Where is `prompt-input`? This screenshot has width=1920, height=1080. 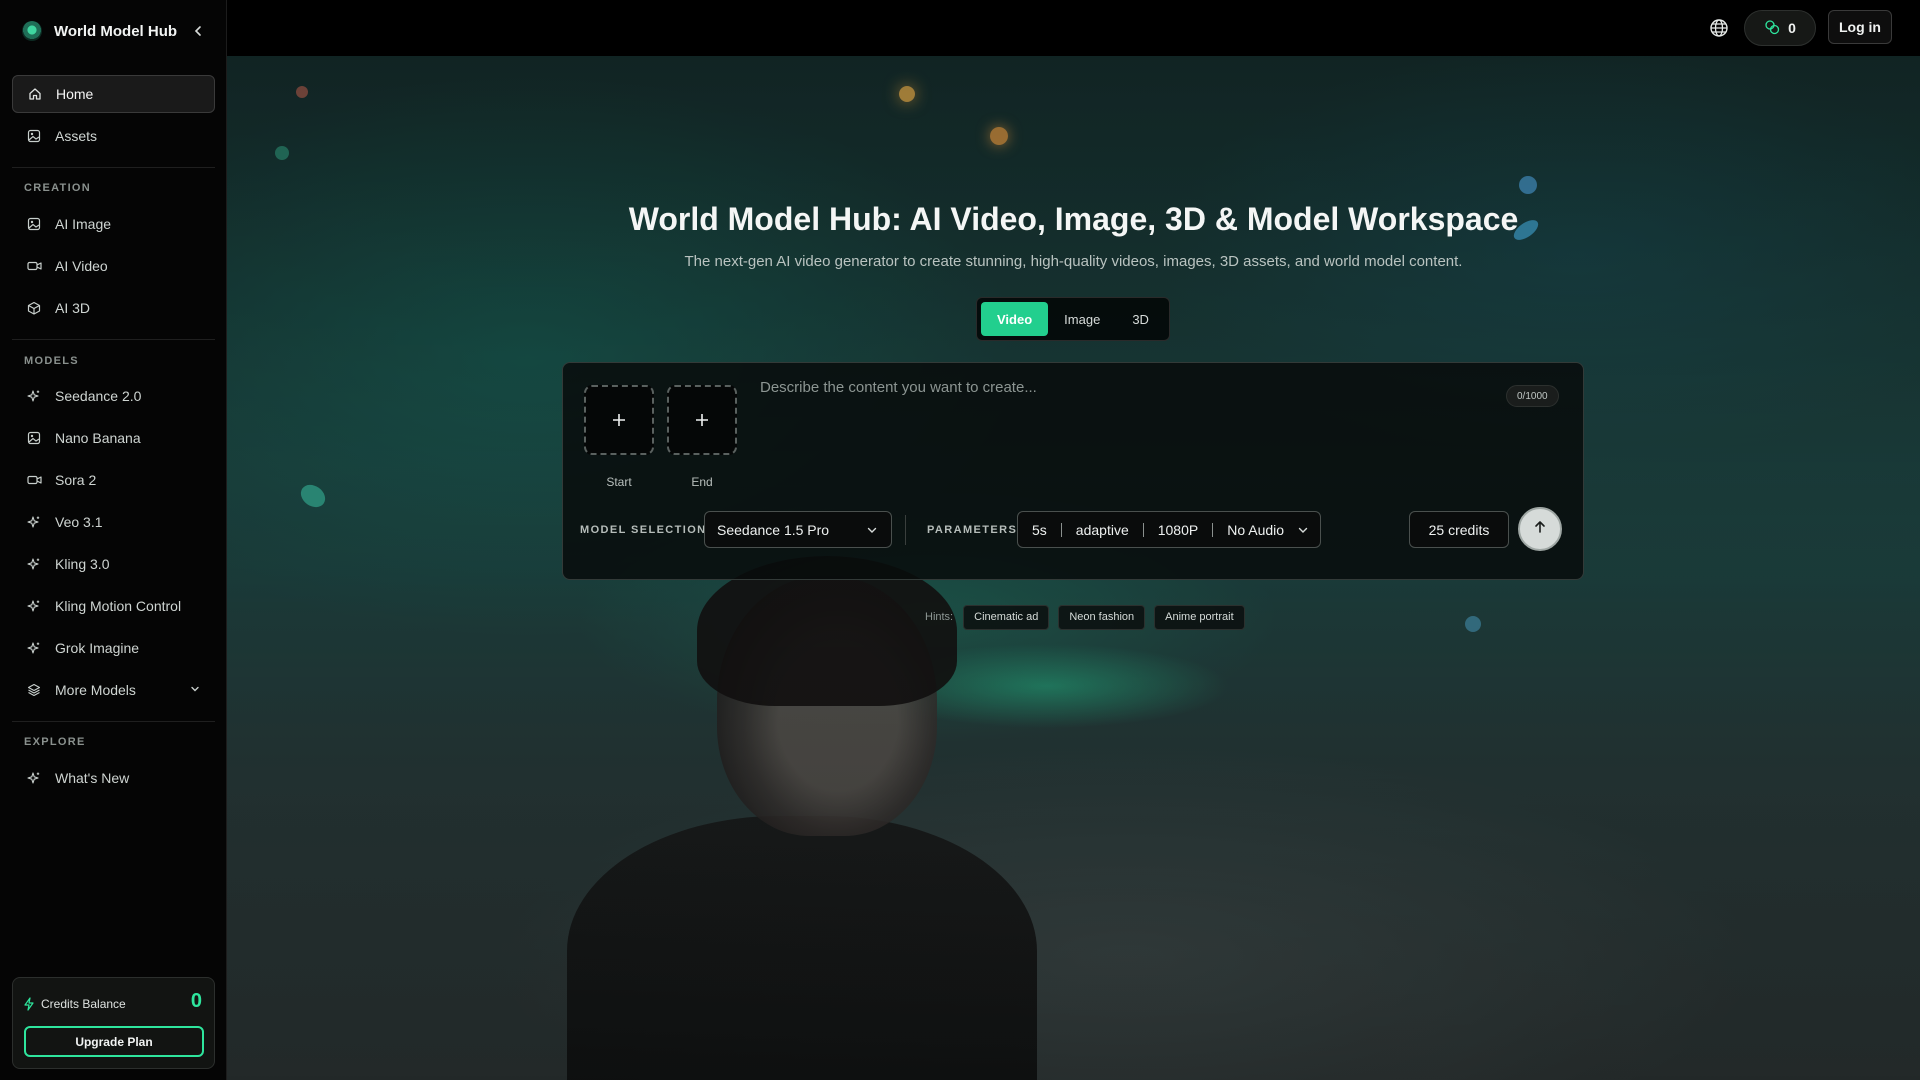 prompt-input is located at coordinates (1120, 419).